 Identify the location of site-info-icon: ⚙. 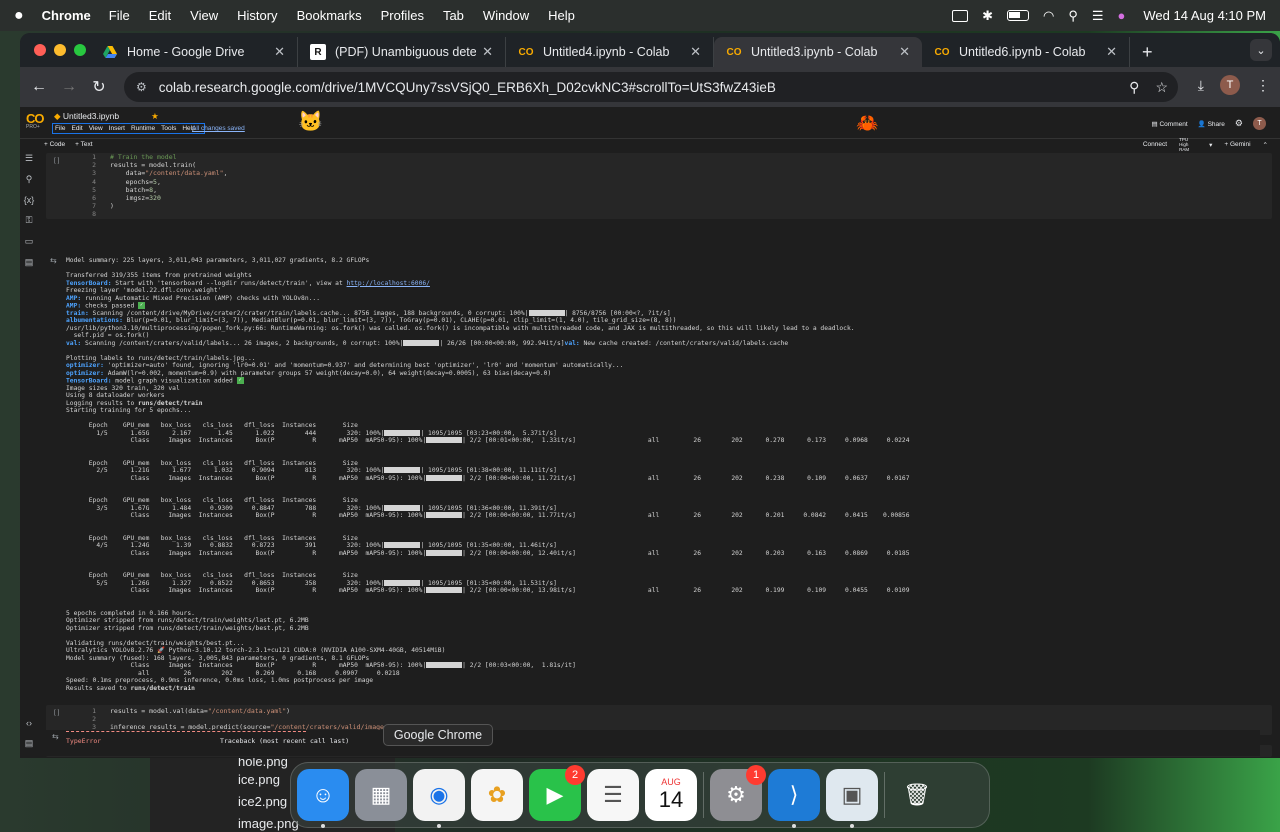
(141, 87).